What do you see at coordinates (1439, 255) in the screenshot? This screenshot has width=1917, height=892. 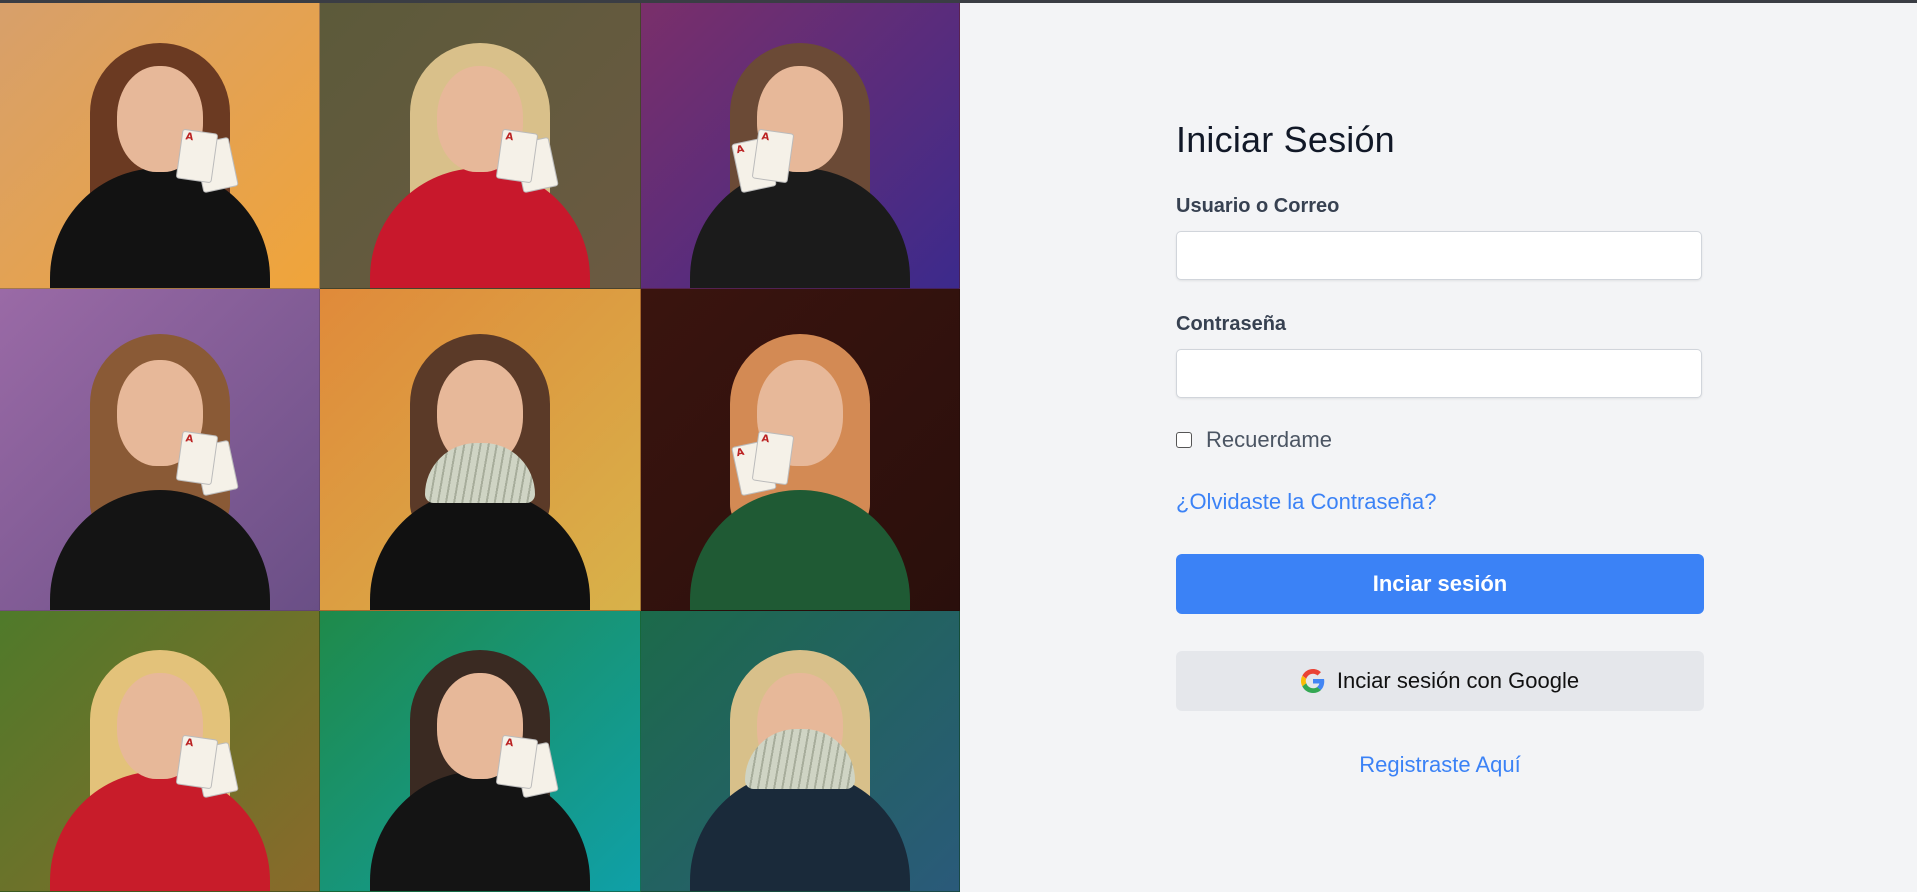 I see `username-input` at bounding box center [1439, 255].